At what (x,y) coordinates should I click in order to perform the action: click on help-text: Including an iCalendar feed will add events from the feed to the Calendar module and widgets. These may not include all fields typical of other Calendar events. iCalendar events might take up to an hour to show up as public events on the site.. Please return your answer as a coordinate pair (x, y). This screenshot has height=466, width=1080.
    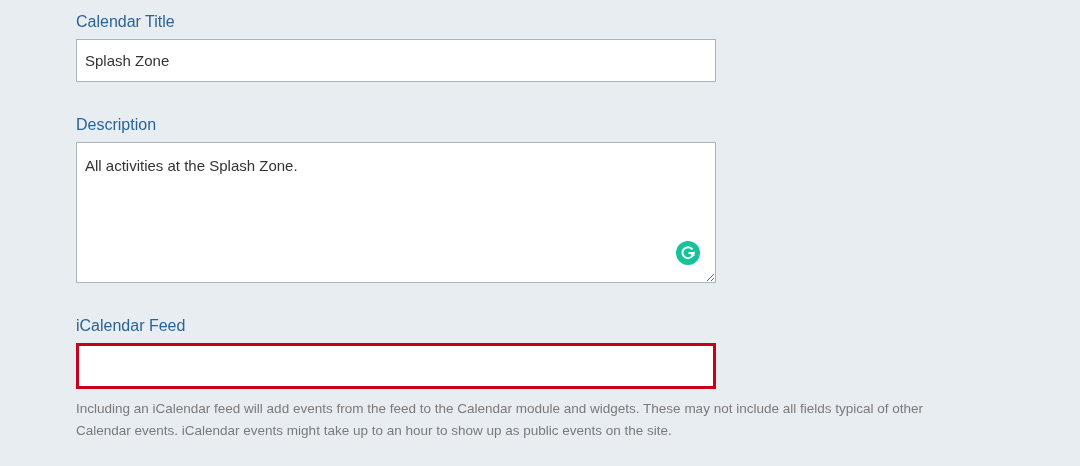
    Looking at the image, I should click on (500, 420).